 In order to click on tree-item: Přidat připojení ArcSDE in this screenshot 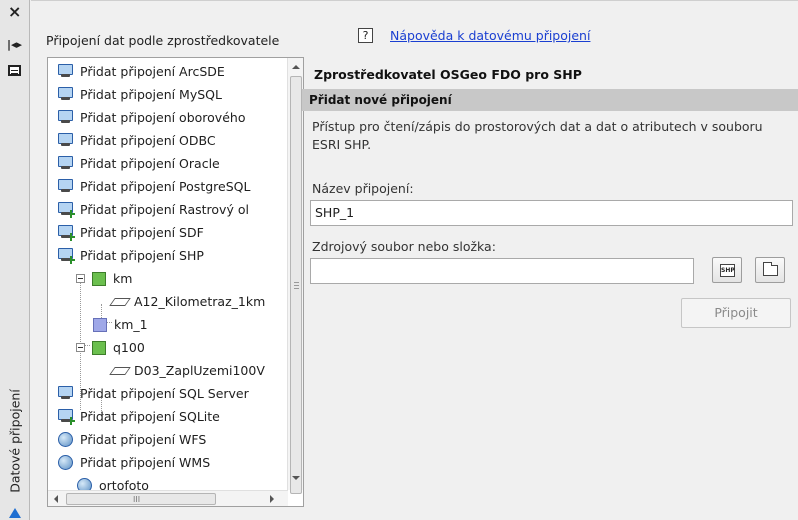, I will do `click(141, 71)`.